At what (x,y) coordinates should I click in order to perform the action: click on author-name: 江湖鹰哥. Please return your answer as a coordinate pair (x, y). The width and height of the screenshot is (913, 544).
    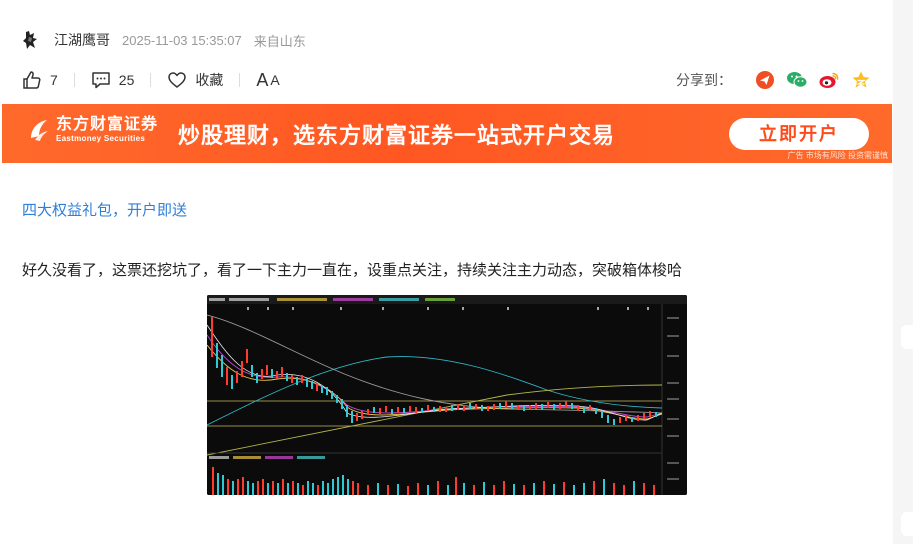
    Looking at the image, I should click on (82, 40).